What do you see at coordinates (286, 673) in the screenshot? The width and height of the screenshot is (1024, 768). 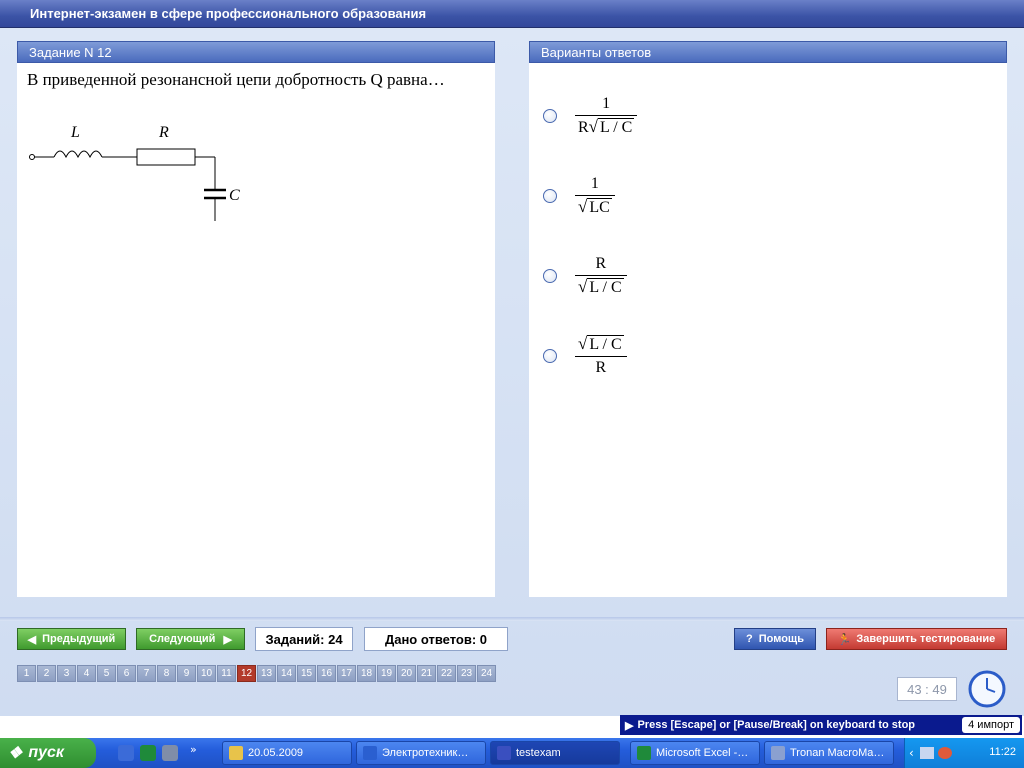 I see `page-button-14: 14` at bounding box center [286, 673].